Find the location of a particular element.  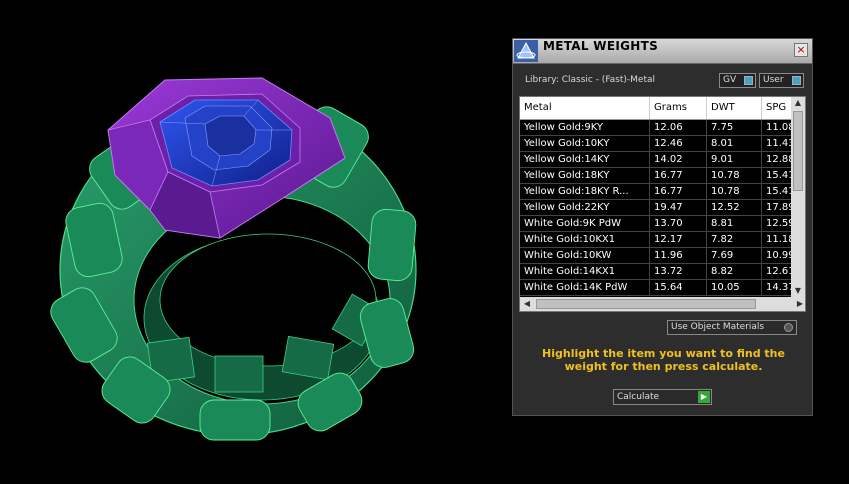

close-icon: × is located at coordinates (801, 49).